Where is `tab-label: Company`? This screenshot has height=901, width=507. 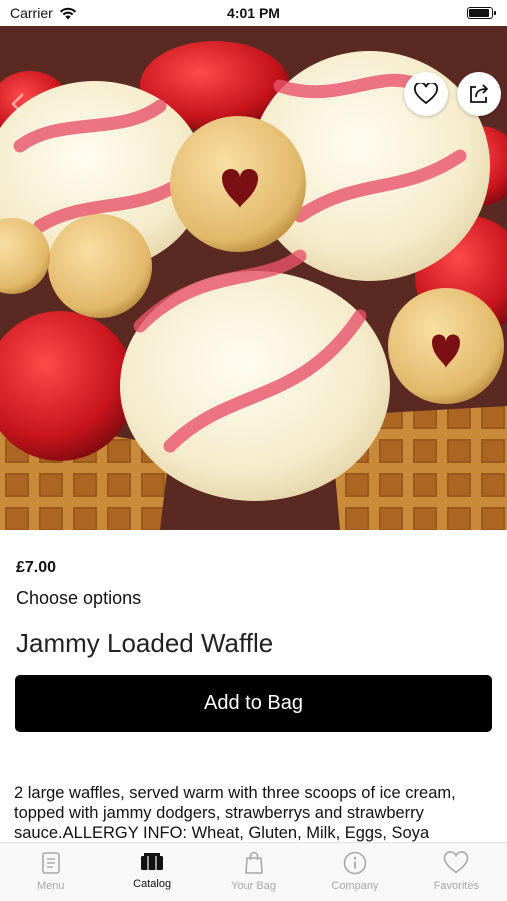 tab-label: Company is located at coordinates (355, 886).